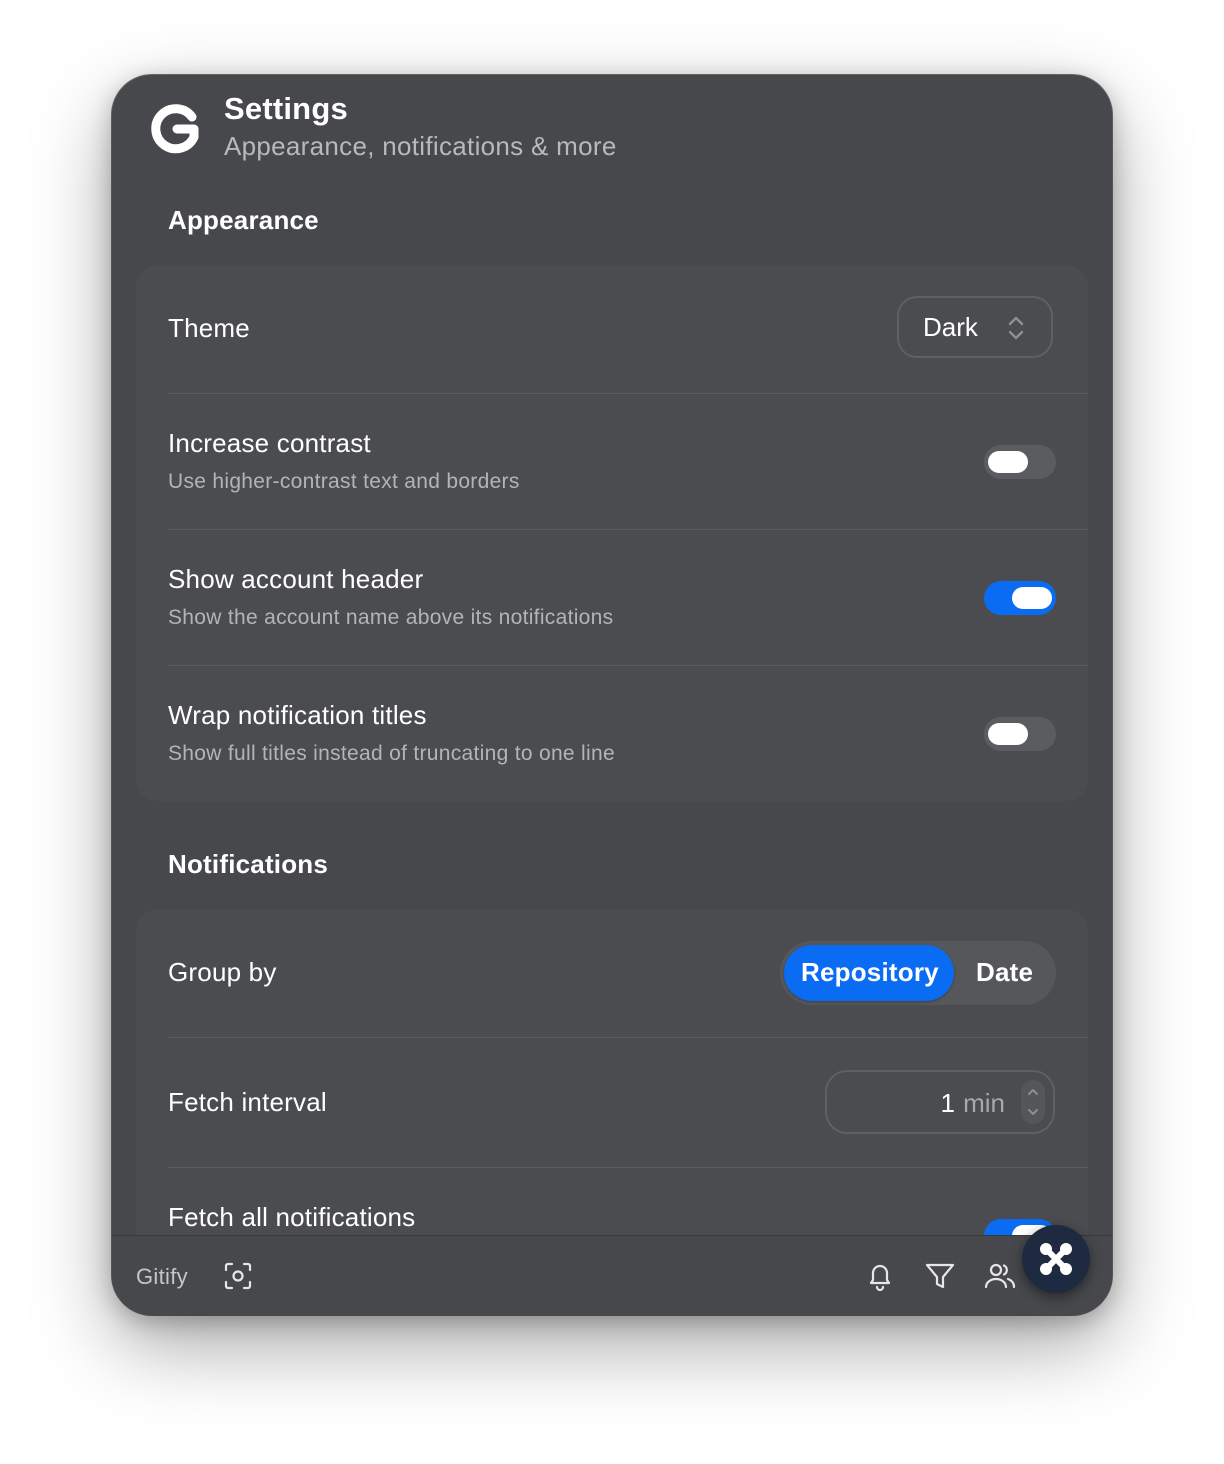  I want to click on increase-contrast-toggle, so click(1020, 462).